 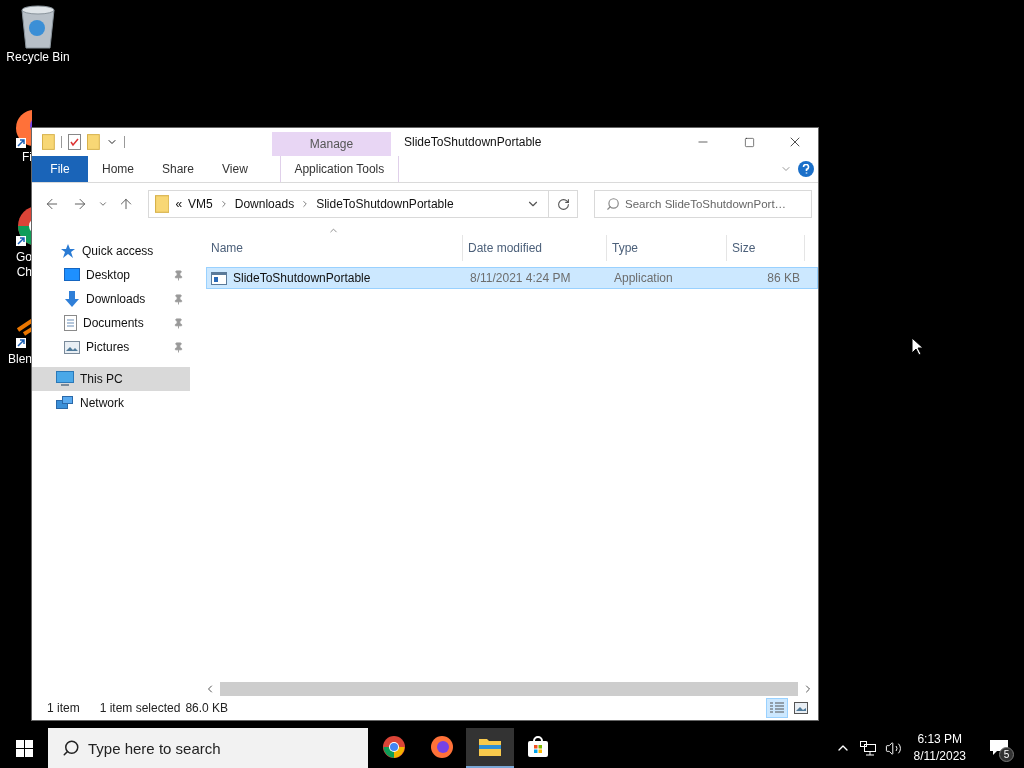 What do you see at coordinates (52, 204) in the screenshot?
I see `back-arrow-icon` at bounding box center [52, 204].